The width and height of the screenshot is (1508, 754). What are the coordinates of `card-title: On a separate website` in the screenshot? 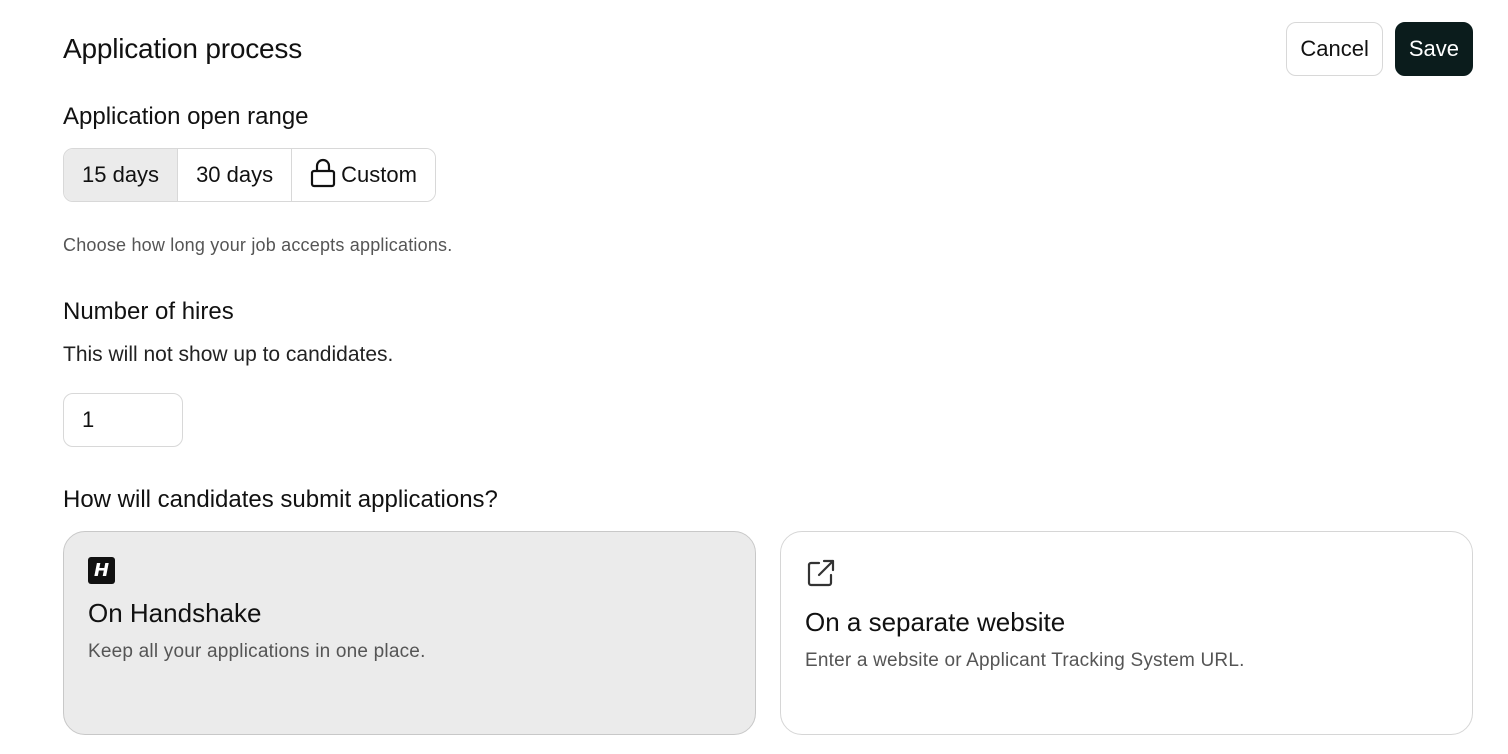 It's located at (935, 622).